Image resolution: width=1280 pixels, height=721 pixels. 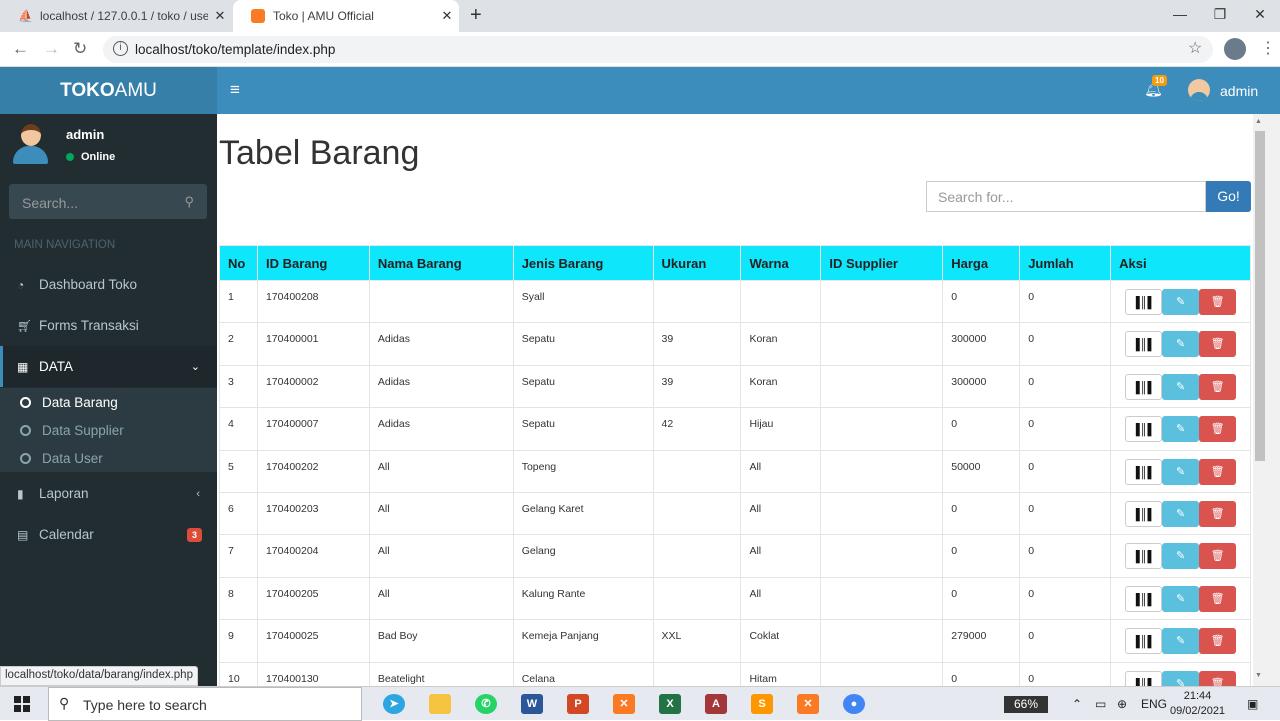 What do you see at coordinates (1239, 91) in the screenshot?
I see `user-menu-name: admin` at bounding box center [1239, 91].